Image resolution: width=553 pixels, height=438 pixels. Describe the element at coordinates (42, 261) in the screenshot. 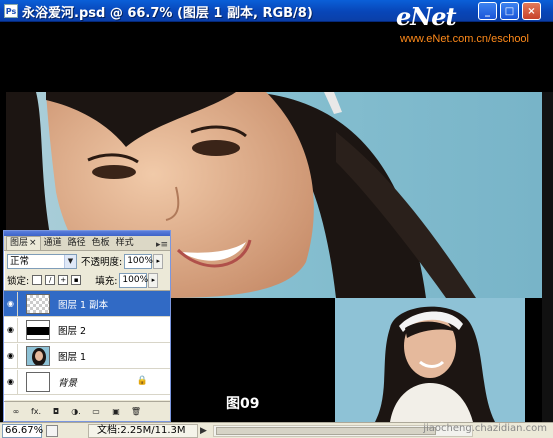

I see `blend-mode-select: 正常 ▼` at that location.